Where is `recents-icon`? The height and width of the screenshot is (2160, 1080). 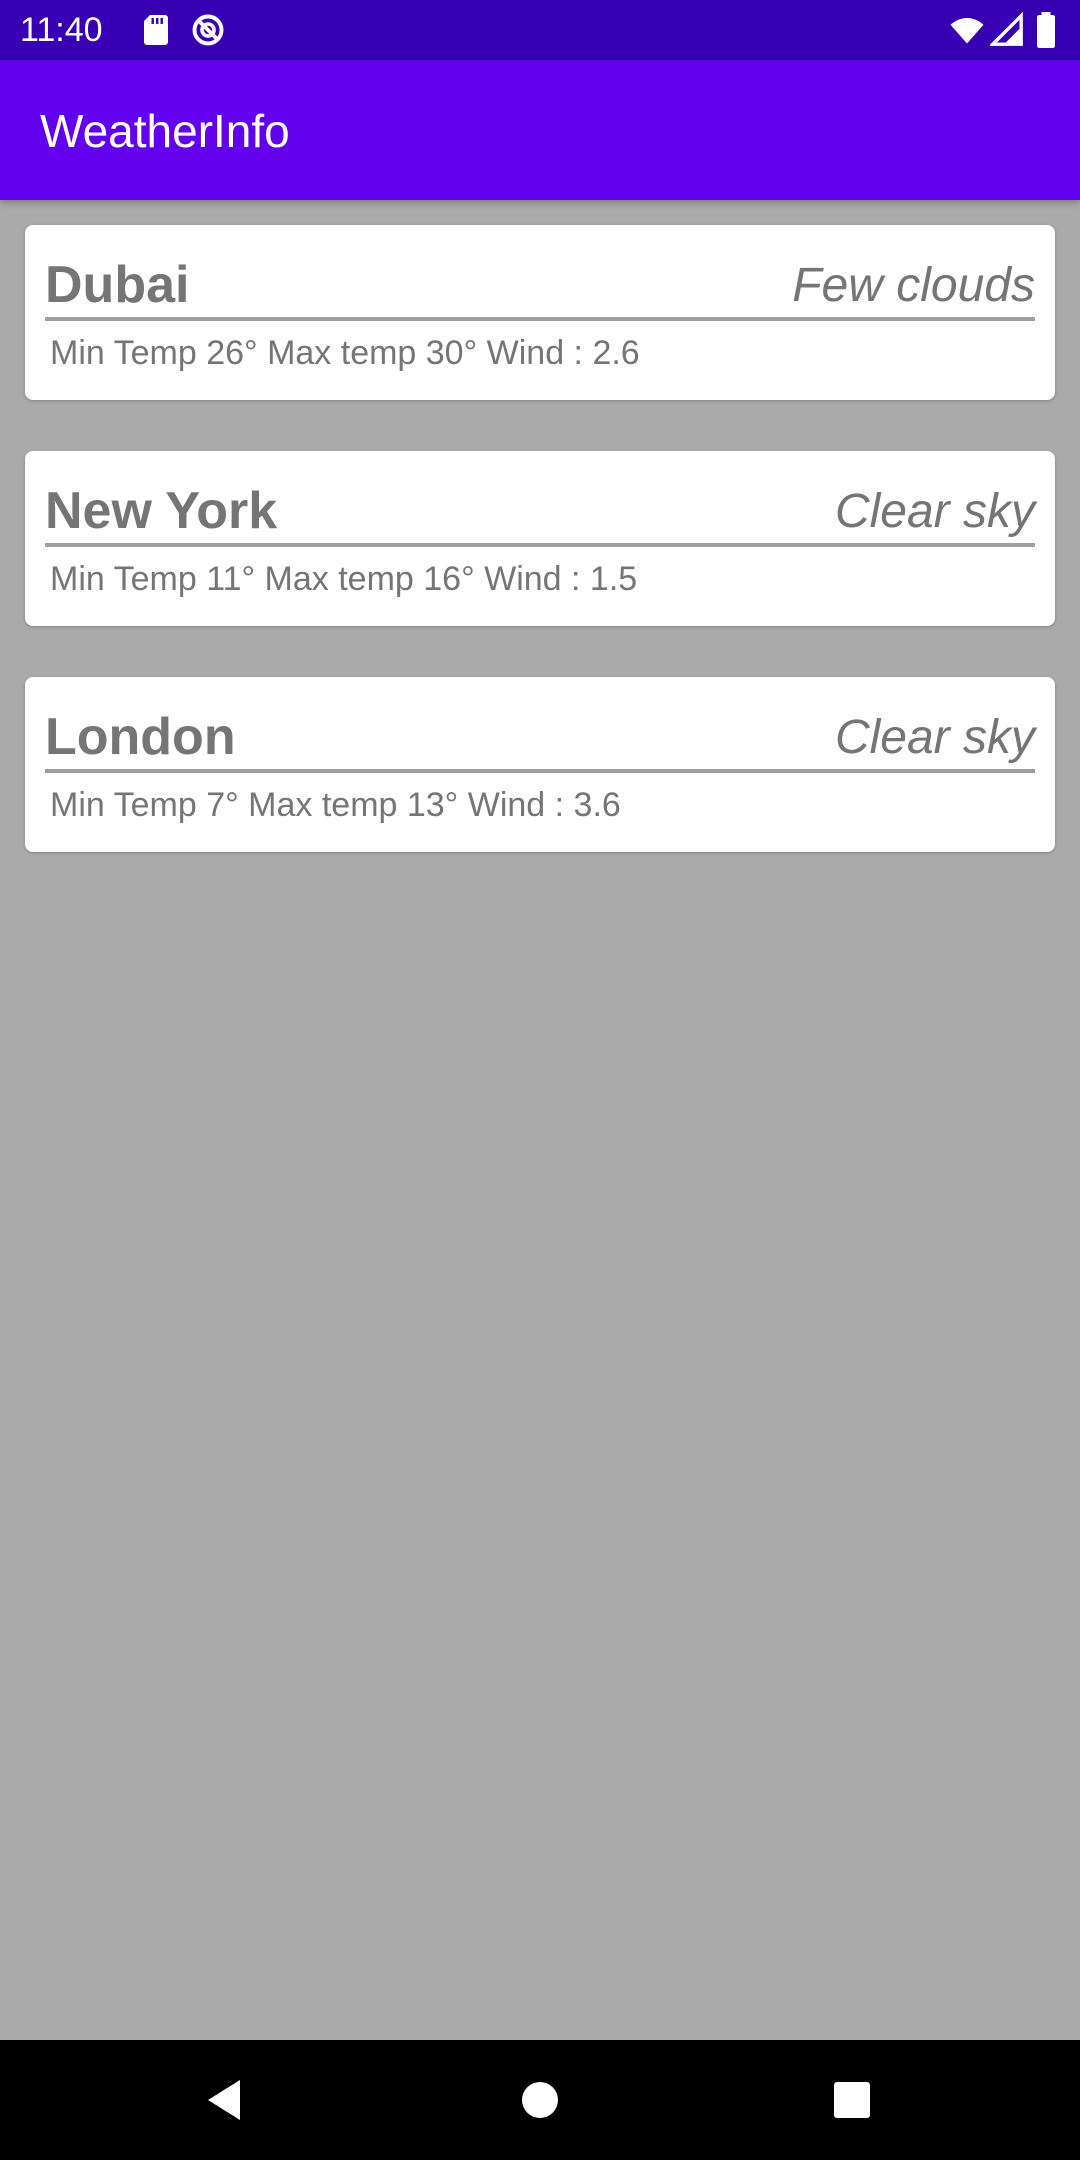
recents-icon is located at coordinates (852, 2100).